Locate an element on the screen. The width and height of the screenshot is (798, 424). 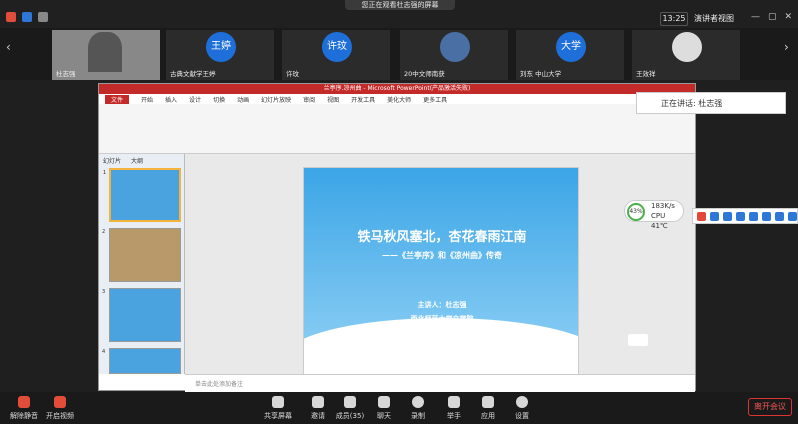
avatar: 王婷 is located at coordinates (221, 47).